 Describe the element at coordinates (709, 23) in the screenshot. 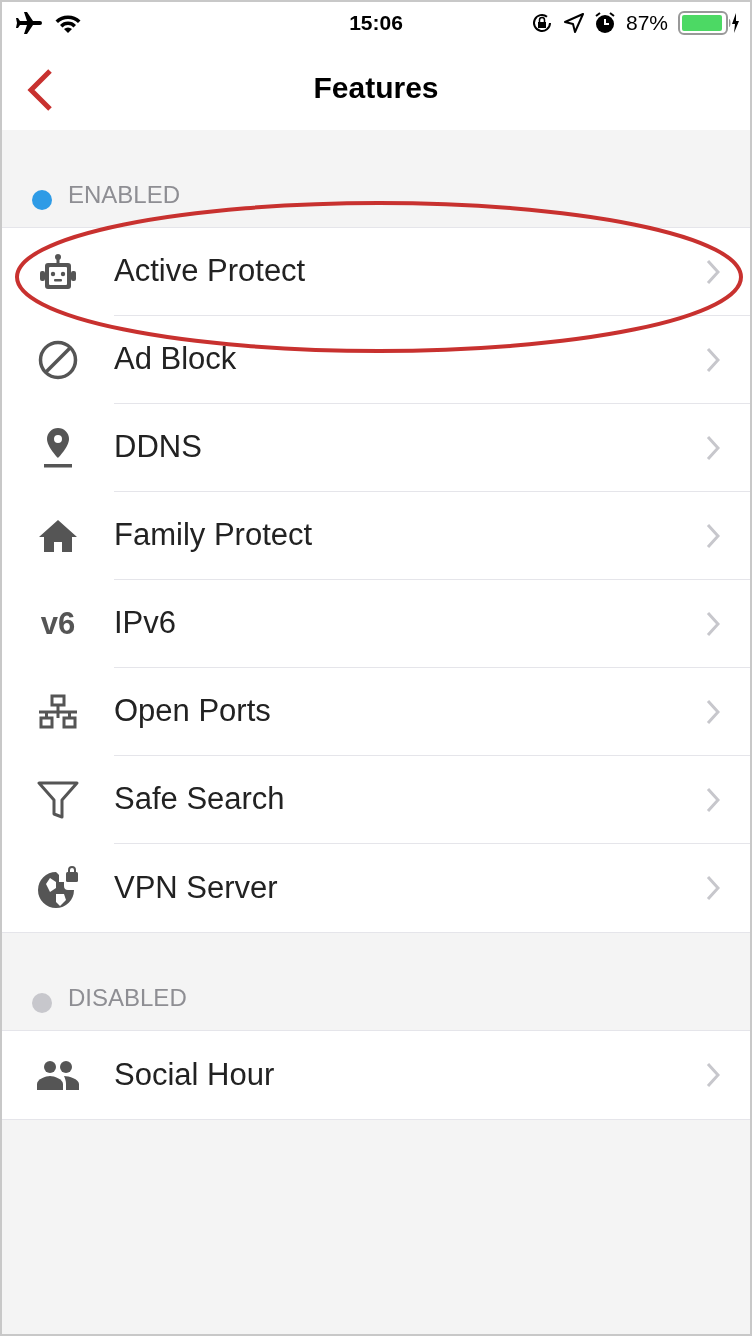

I see `battery-charging-icon` at that location.